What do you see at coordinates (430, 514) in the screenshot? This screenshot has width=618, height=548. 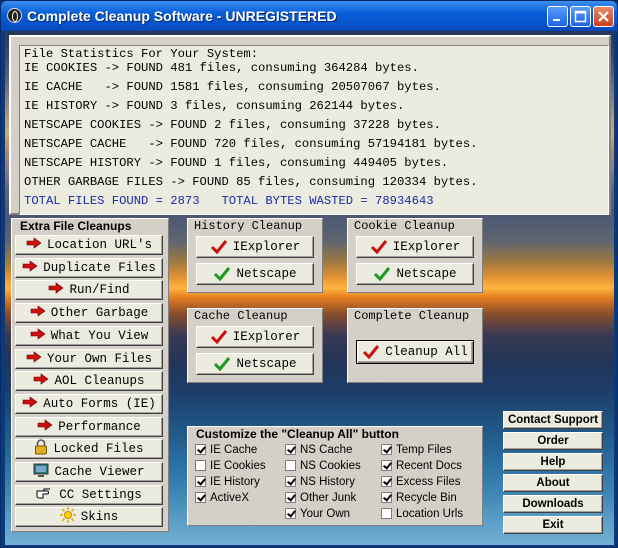 I see `checkbox-label: Location Urls` at bounding box center [430, 514].